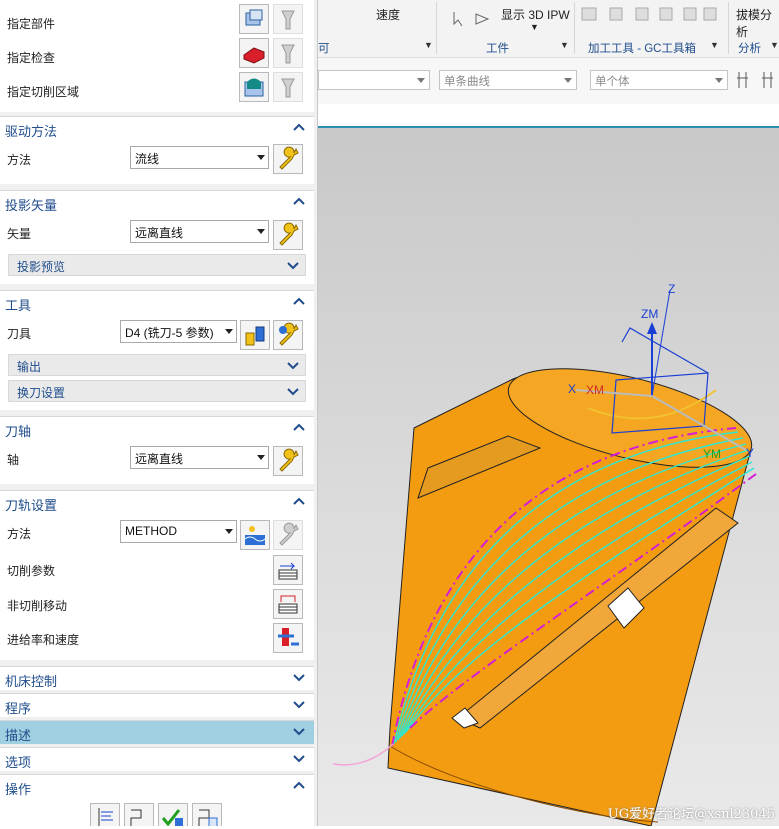  What do you see at coordinates (157, 705) in the screenshot?
I see `program-header: 程序` at bounding box center [157, 705].